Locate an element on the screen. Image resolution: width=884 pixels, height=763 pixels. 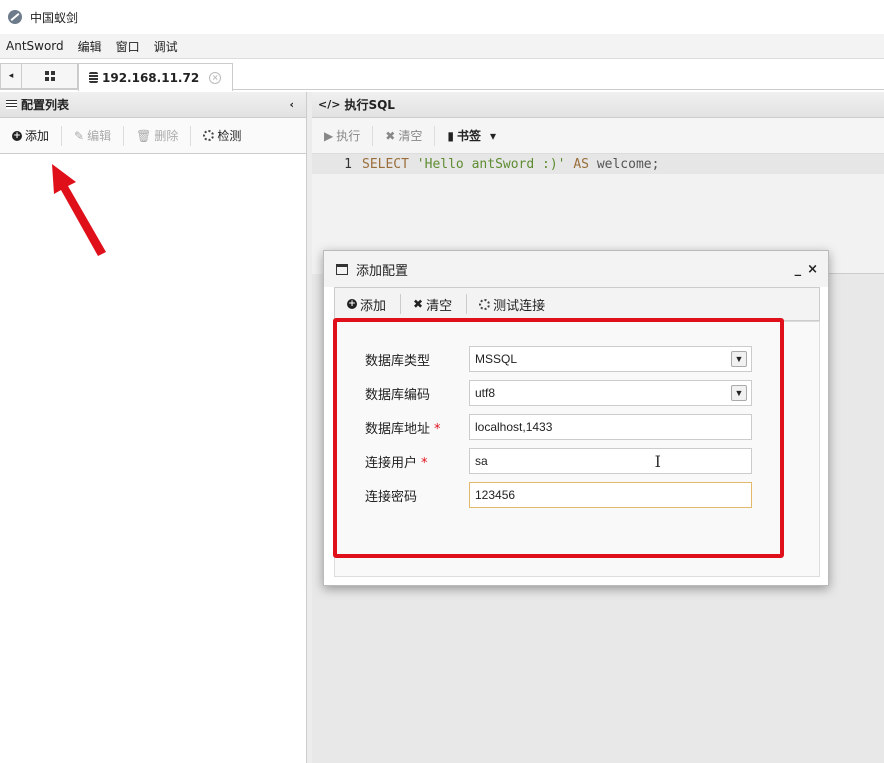
window-title: 中国蚁剑 is located at coordinates (54, 17).